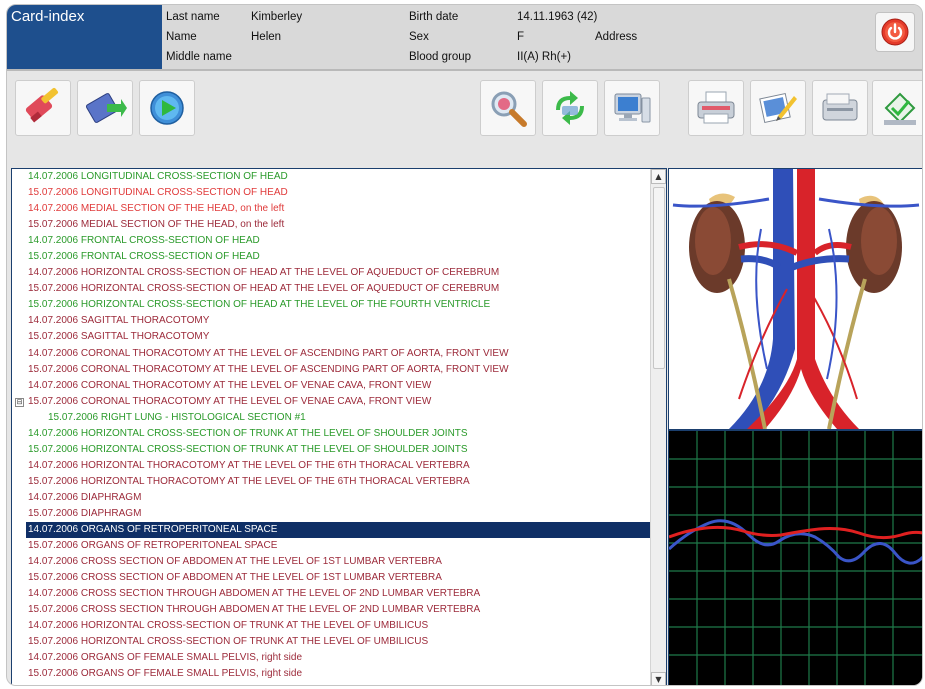 Image resolution: width=925 pixels, height=689 pixels. Describe the element at coordinates (331, 241) in the screenshot. I see `record-row: 14.07.2006 FRONTAL CROSS-SECTION OF HEAD` at that location.